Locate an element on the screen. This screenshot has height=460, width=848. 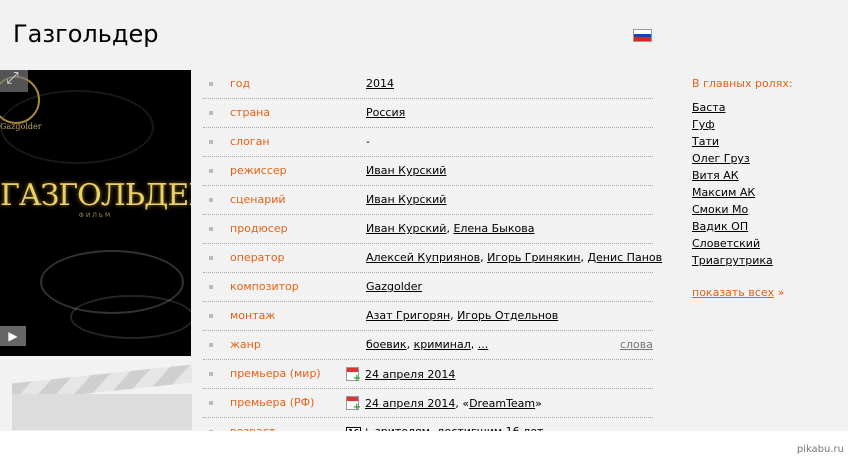
info-row: жанр боевик, криминал, ... слова is located at coordinates (428, 345).